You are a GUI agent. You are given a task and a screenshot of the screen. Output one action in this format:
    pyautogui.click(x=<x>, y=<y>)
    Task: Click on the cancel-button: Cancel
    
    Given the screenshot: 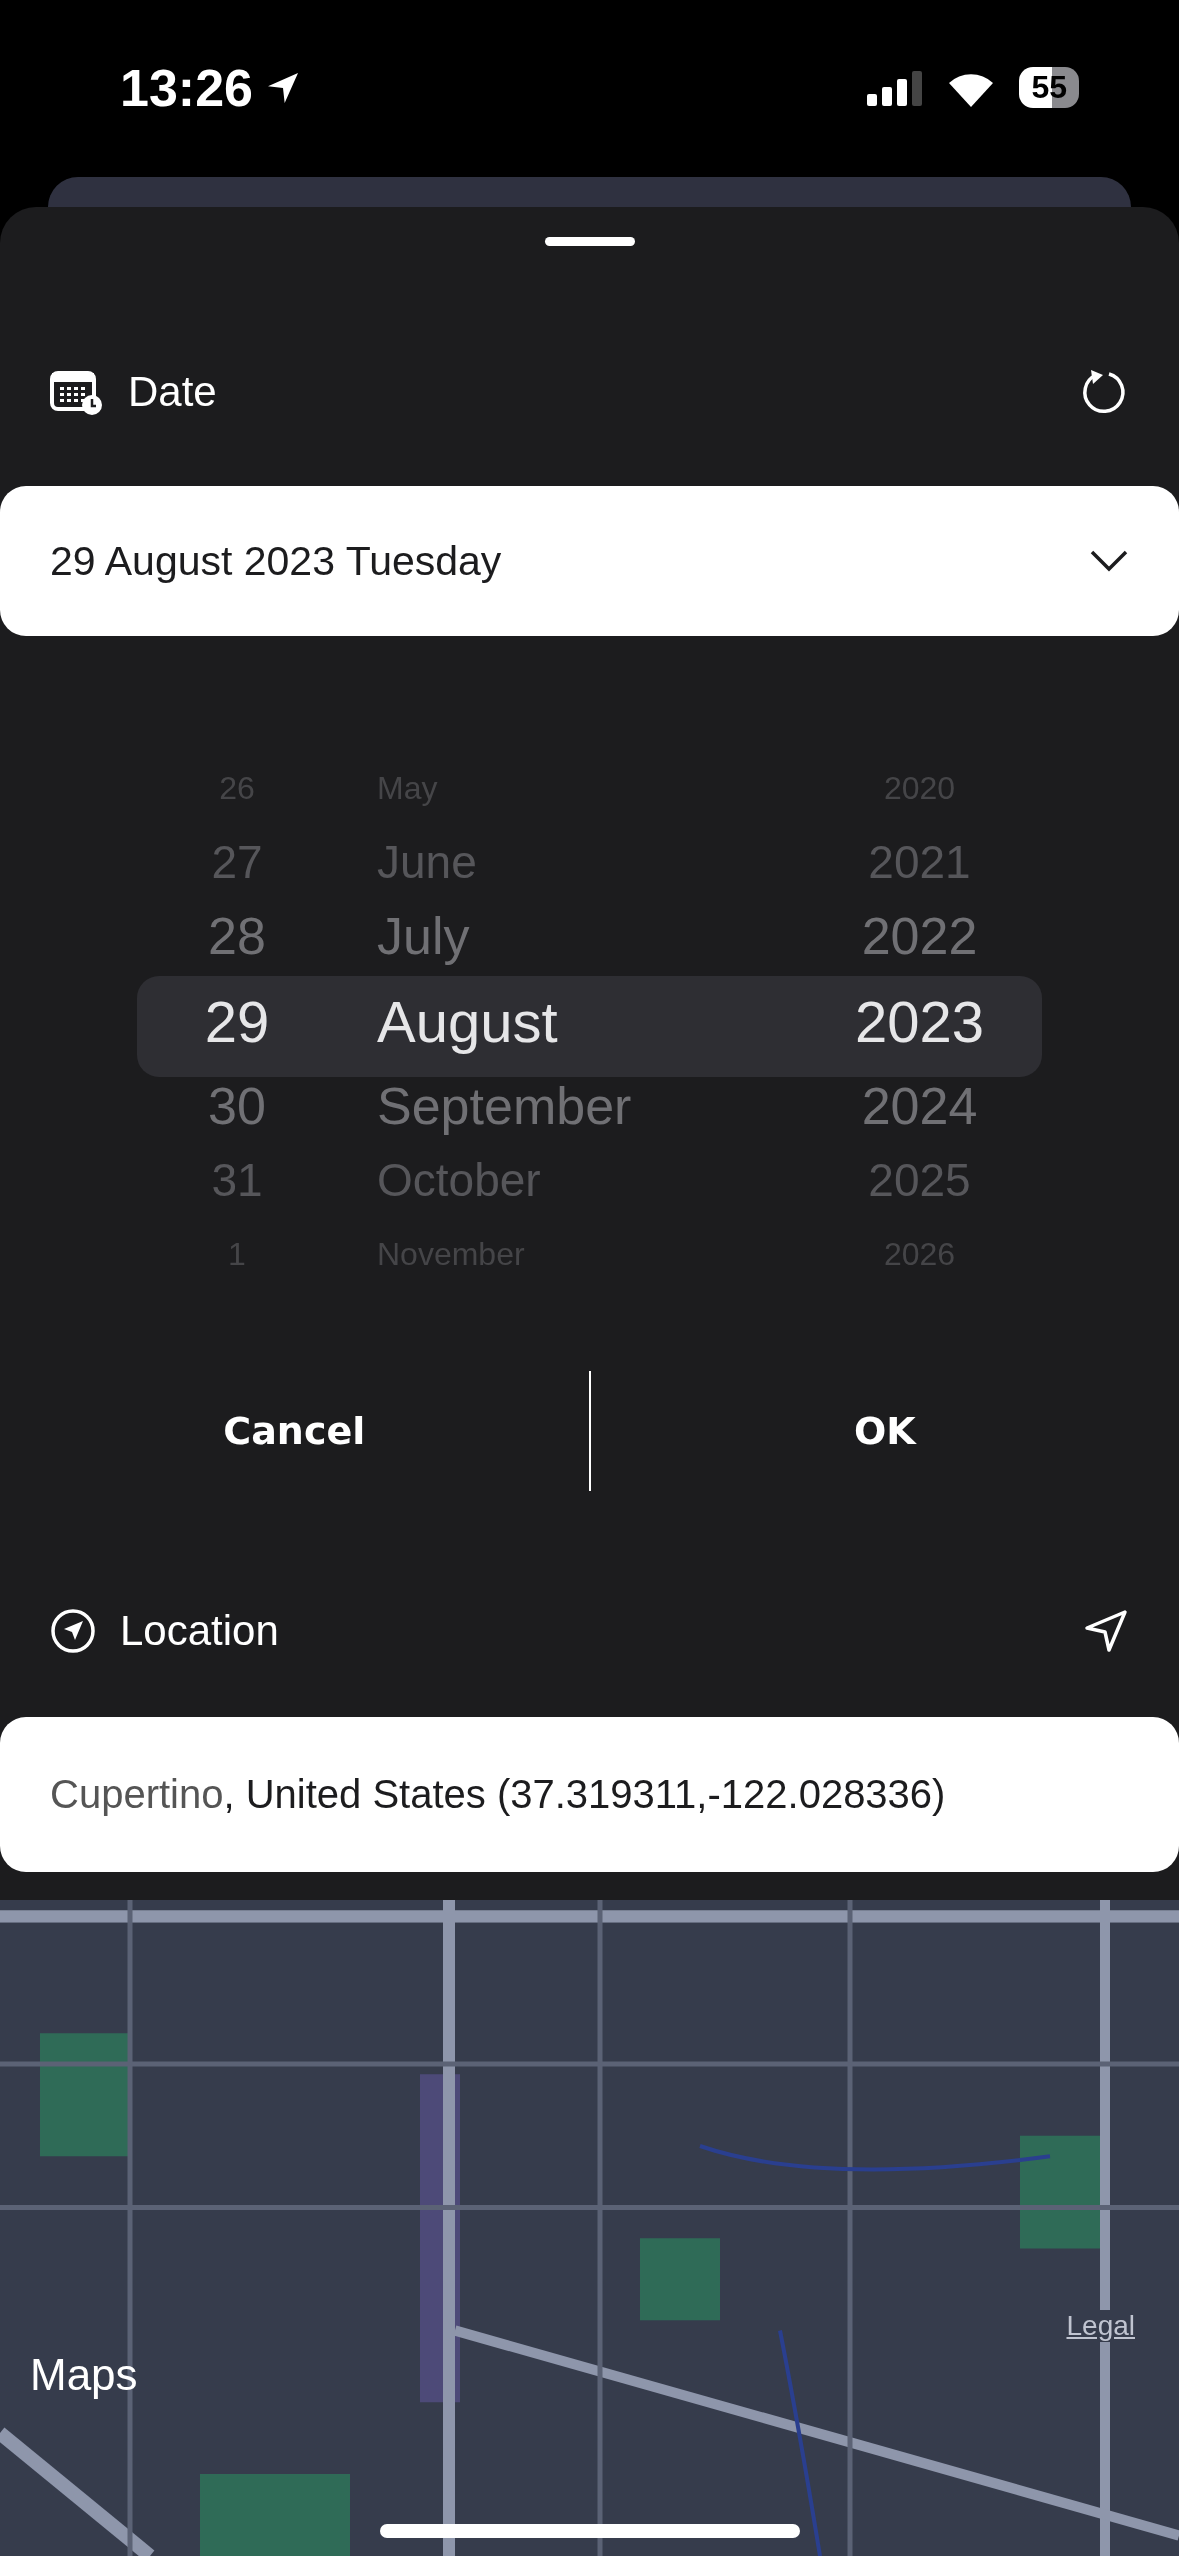 What is the action you would take?
    pyautogui.click(x=294, y=1431)
    